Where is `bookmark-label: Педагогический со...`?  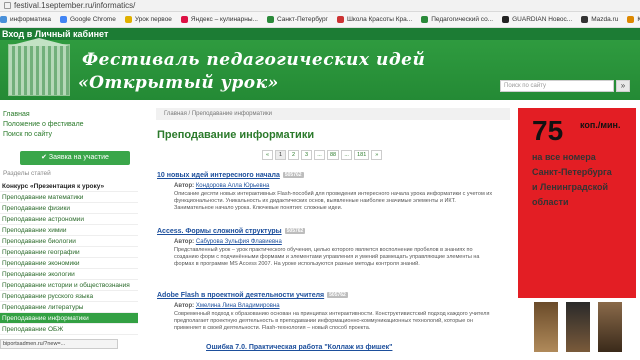 bookmark-label: Педагогический со... is located at coordinates (462, 19).